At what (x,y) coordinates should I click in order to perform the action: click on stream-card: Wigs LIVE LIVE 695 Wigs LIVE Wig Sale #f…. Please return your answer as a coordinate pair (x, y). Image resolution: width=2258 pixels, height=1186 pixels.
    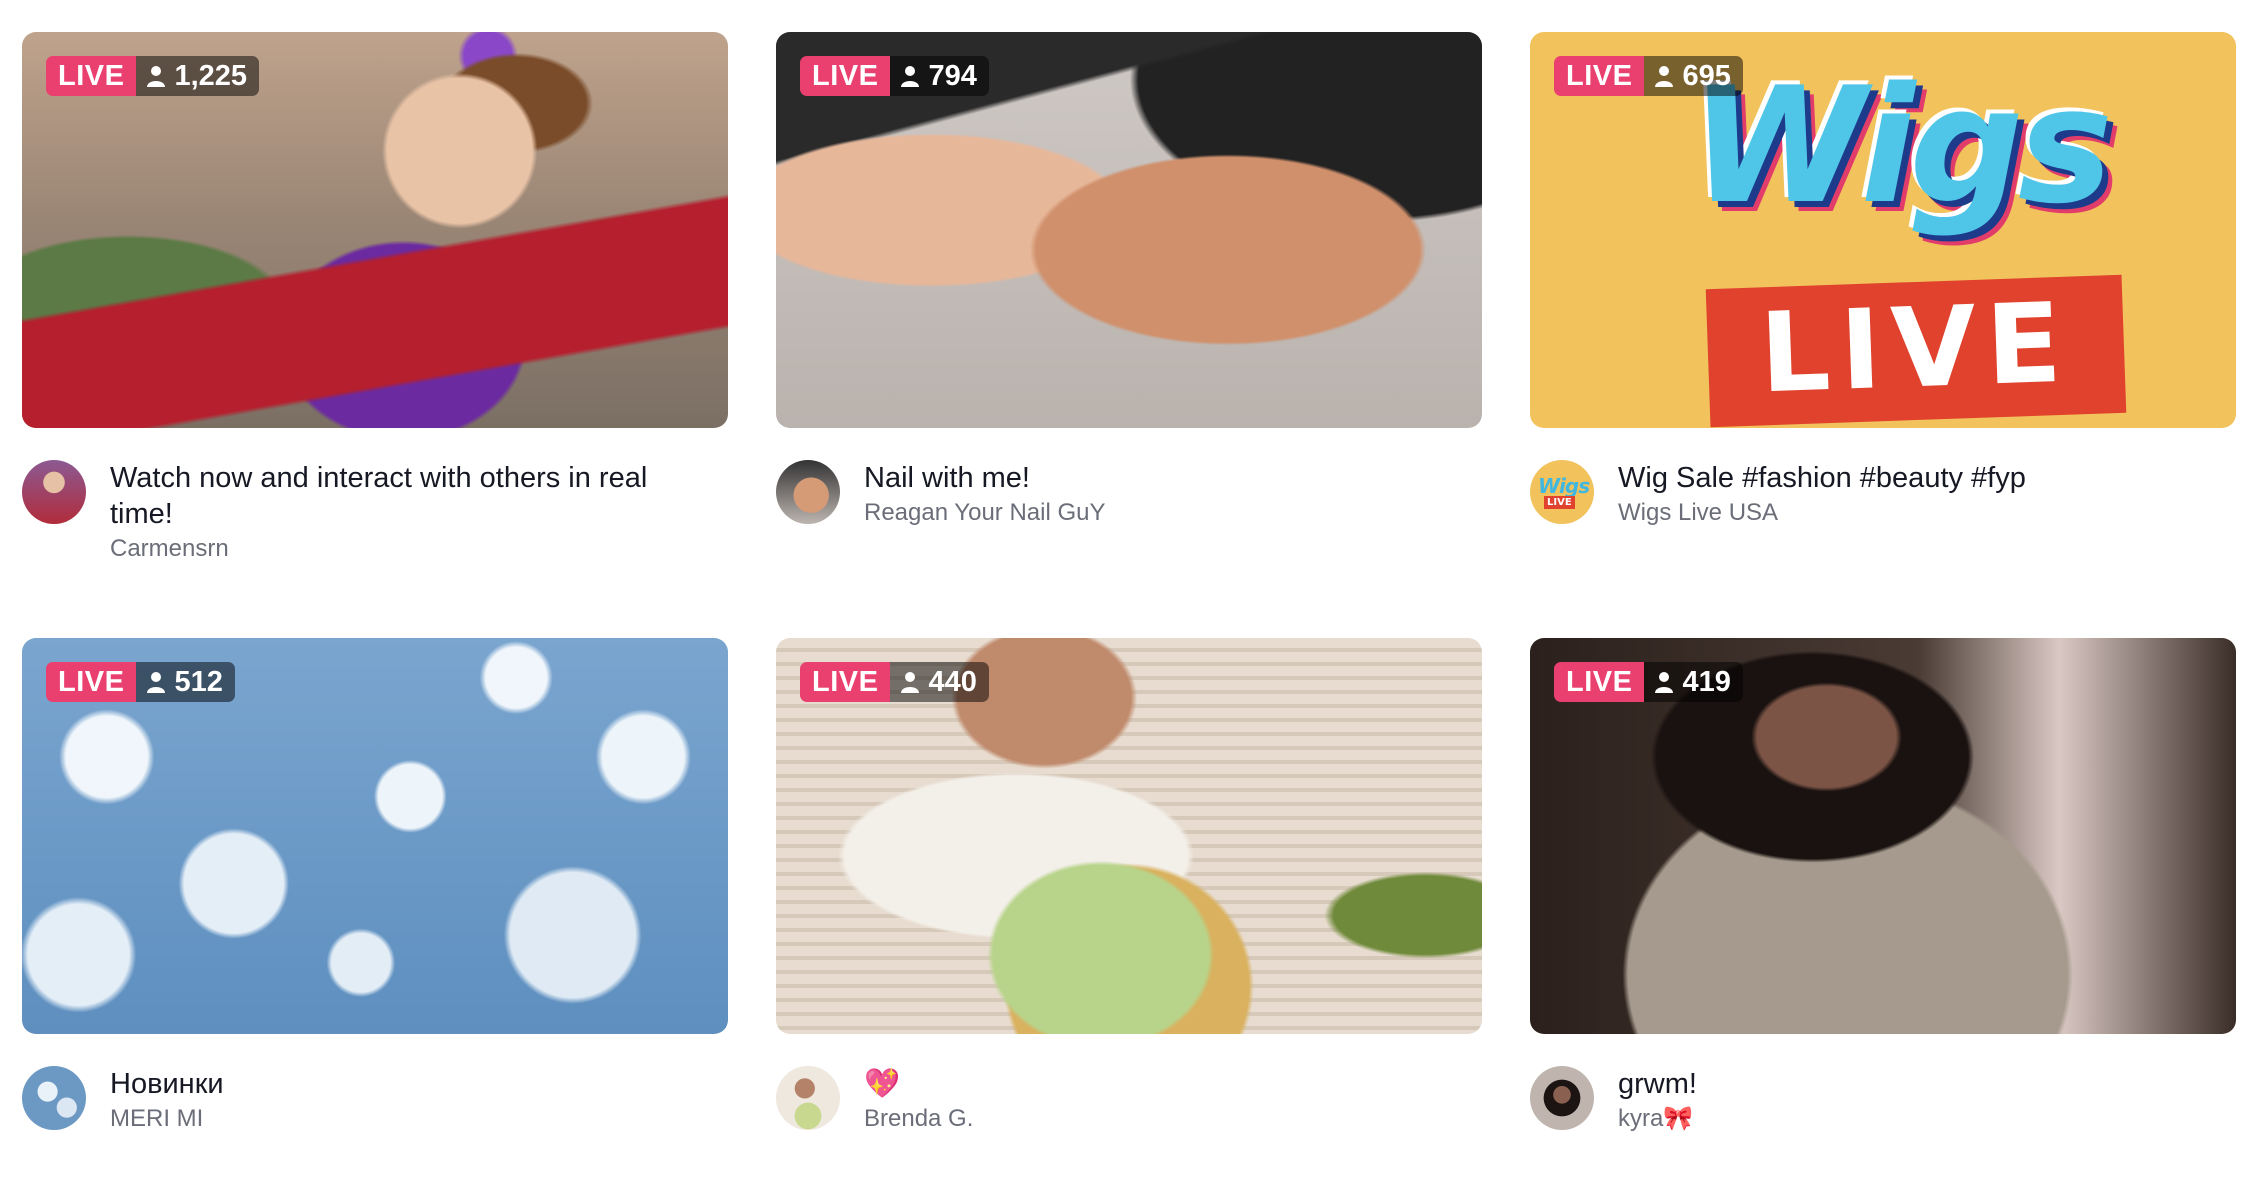
    Looking at the image, I should click on (1883, 306).